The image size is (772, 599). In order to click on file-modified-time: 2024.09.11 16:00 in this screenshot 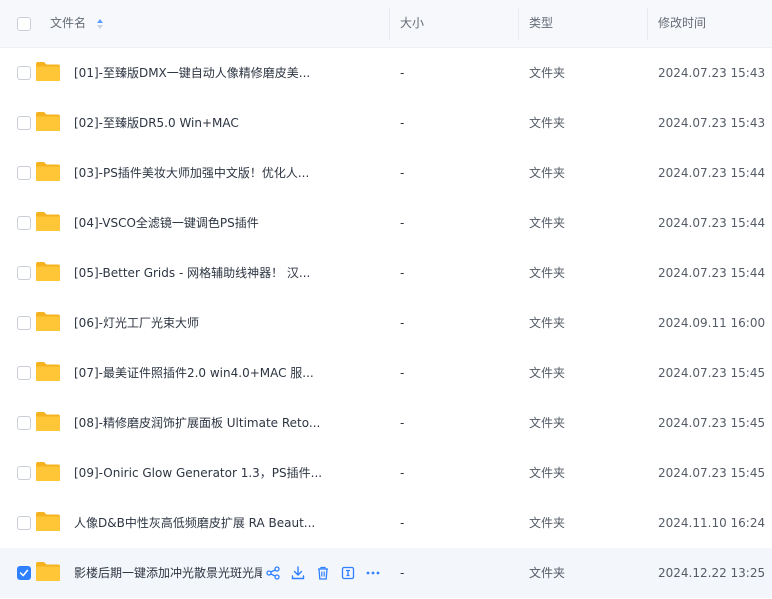, I will do `click(712, 323)`.